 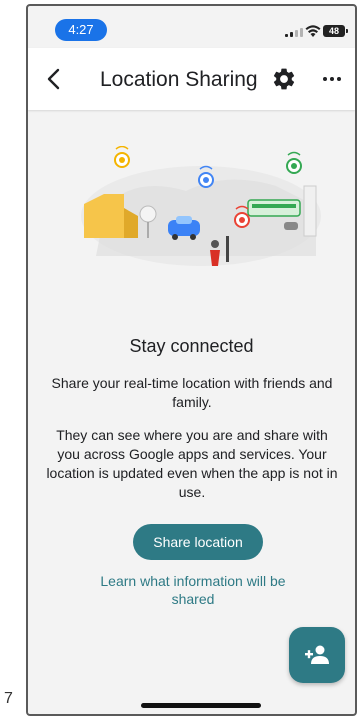 I want to click on section-heading: Stay connected, so click(x=191, y=346).